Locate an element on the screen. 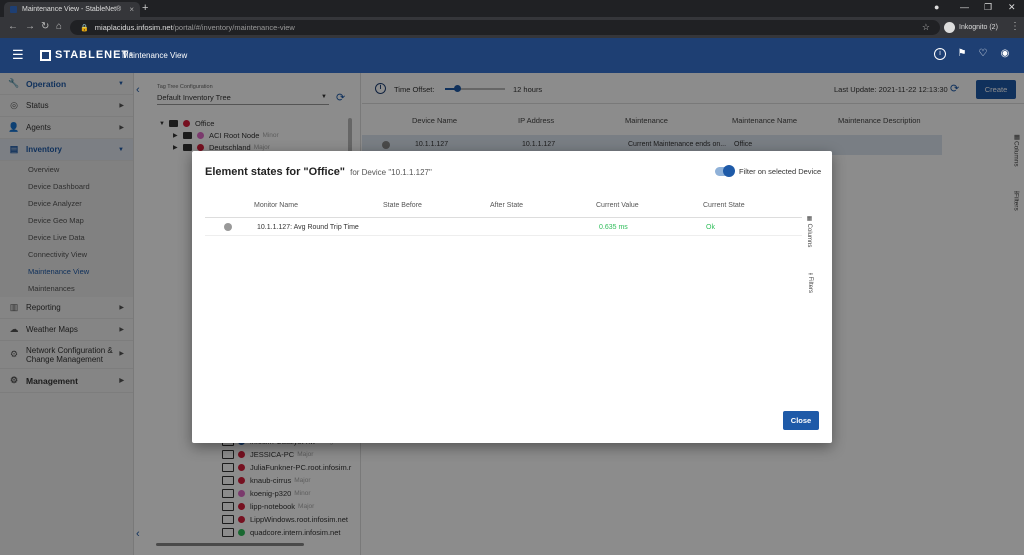 The height and width of the screenshot is (555, 1024). cell-monitor-name: 10.1.1.127: Avg Round Trip Time is located at coordinates (308, 227).